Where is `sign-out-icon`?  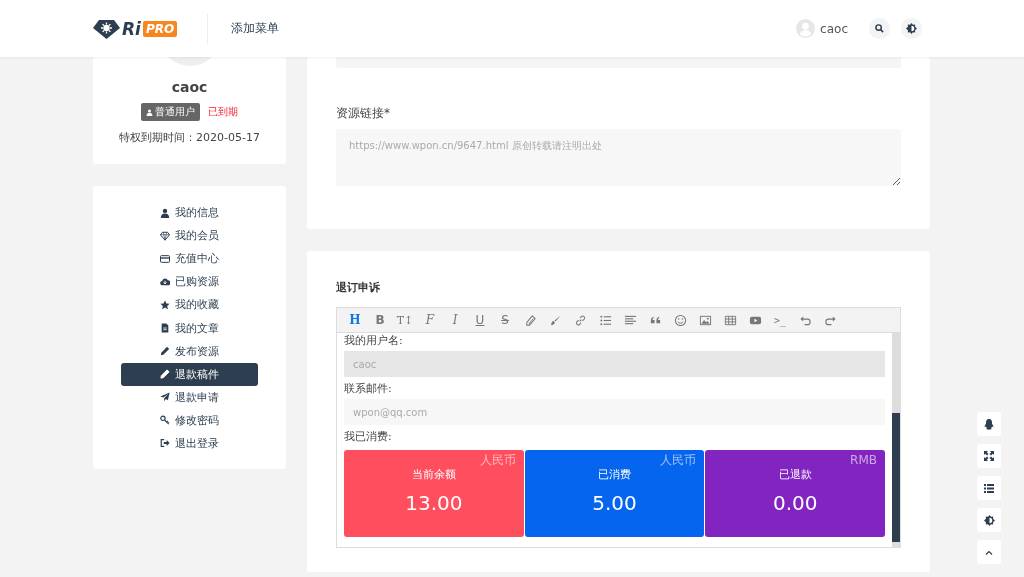 sign-out-icon is located at coordinates (165, 443).